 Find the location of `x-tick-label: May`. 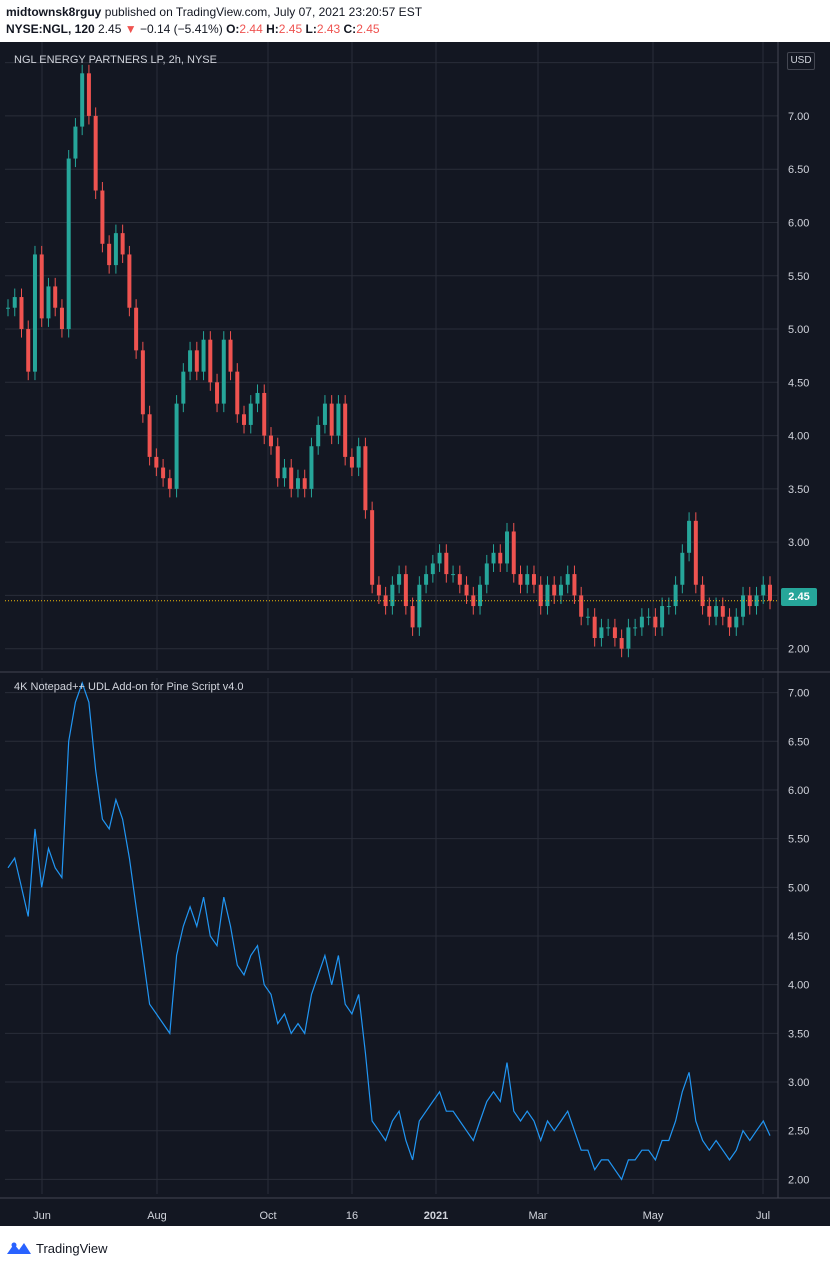

x-tick-label: May is located at coordinates (653, 1216).